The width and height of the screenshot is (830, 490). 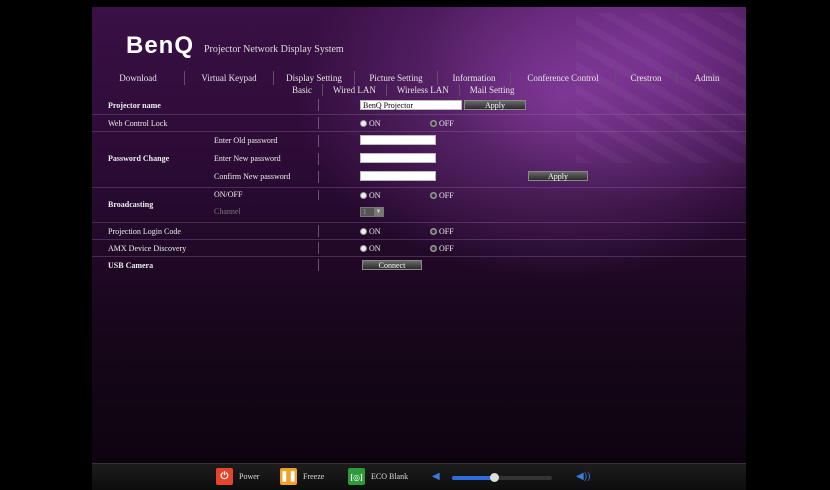 I want to click on menu-download: Download, so click(x=138, y=78).